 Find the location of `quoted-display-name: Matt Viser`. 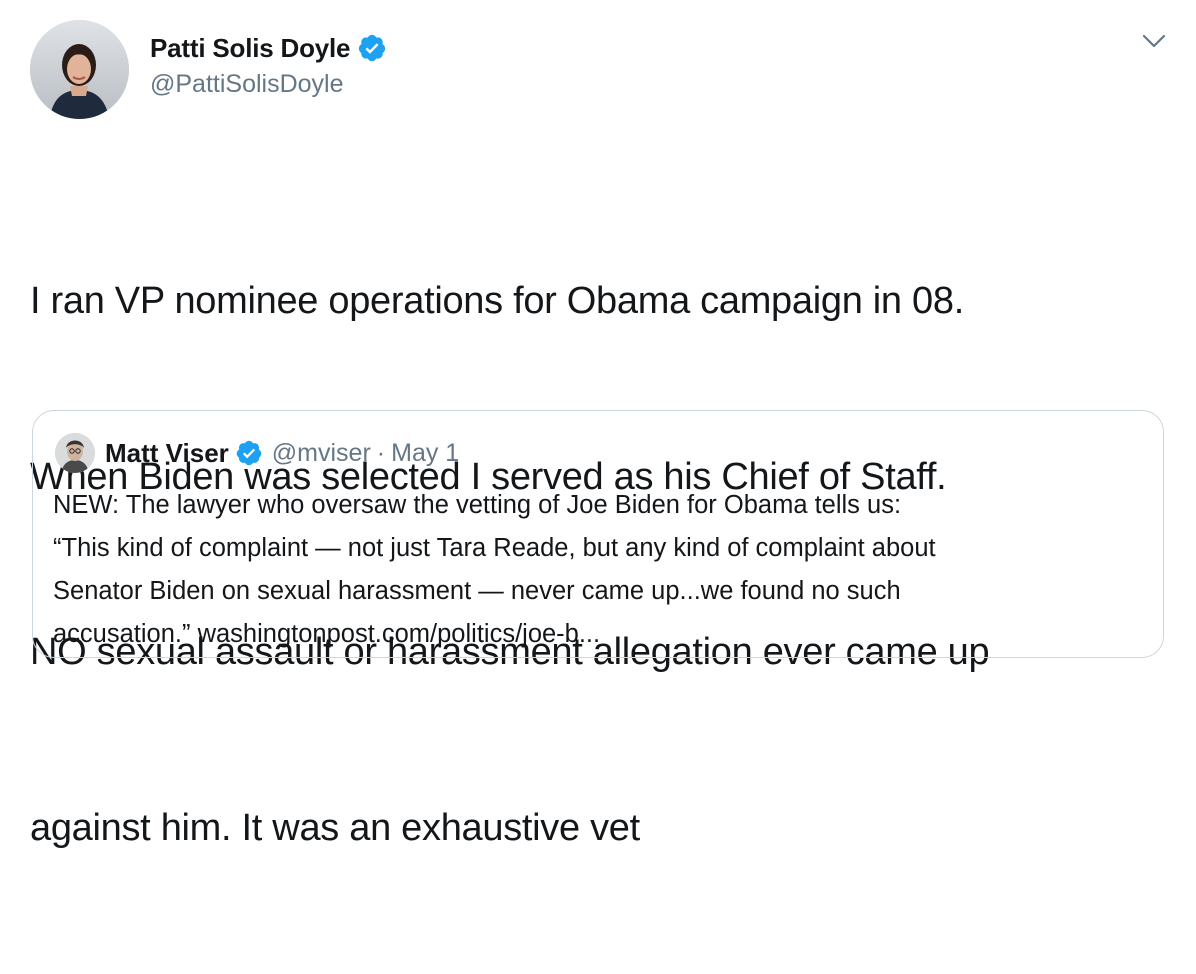

quoted-display-name: Matt Viser is located at coordinates (167, 453).